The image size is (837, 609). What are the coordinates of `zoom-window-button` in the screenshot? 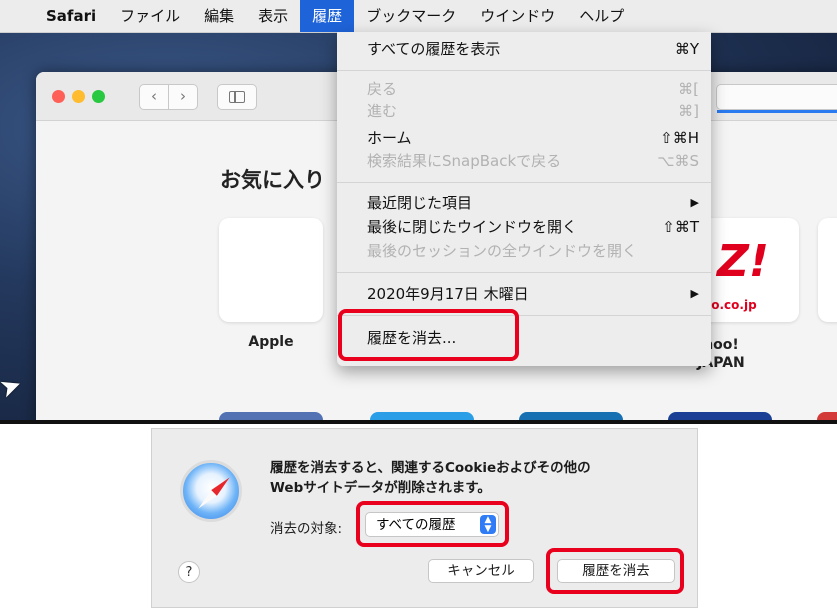 It's located at (98, 96).